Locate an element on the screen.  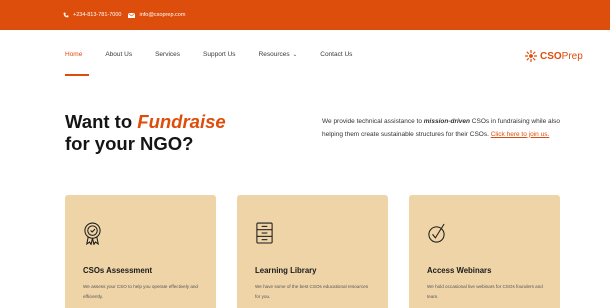
nav-item-about-us: About Us is located at coordinates (118, 54).